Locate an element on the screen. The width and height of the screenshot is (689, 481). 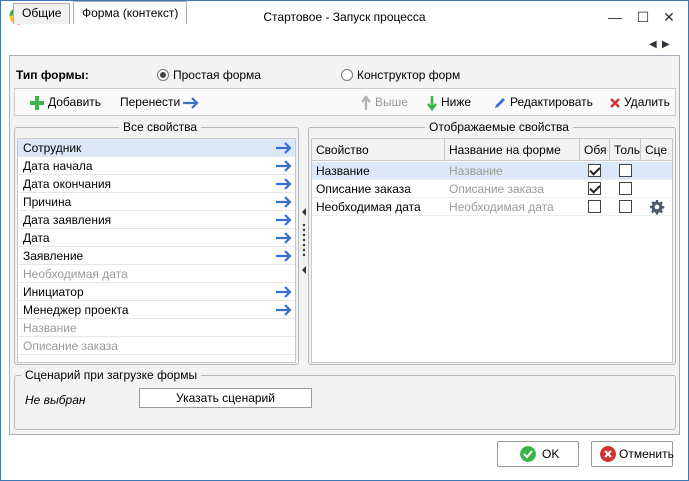
property-list-item: Дата начала is located at coordinates (156, 166).